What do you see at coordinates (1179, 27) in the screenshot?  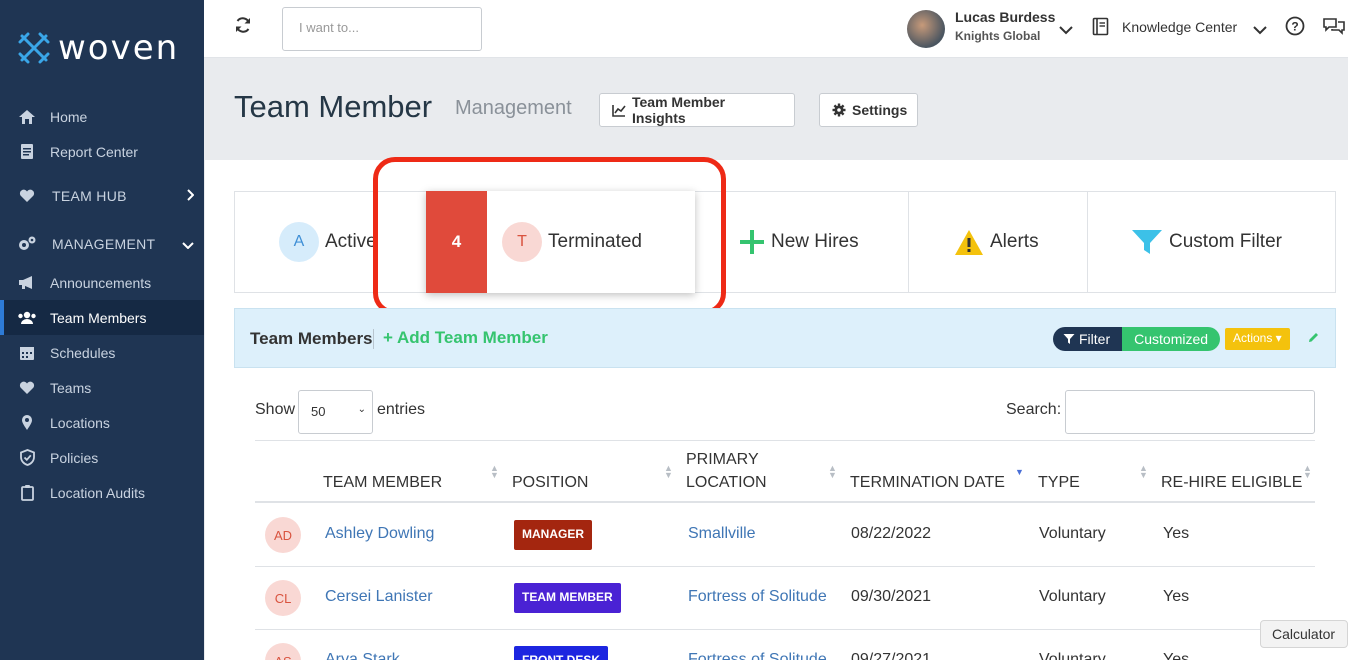 I see `knowledge-center-link: Knowledge Center` at bounding box center [1179, 27].